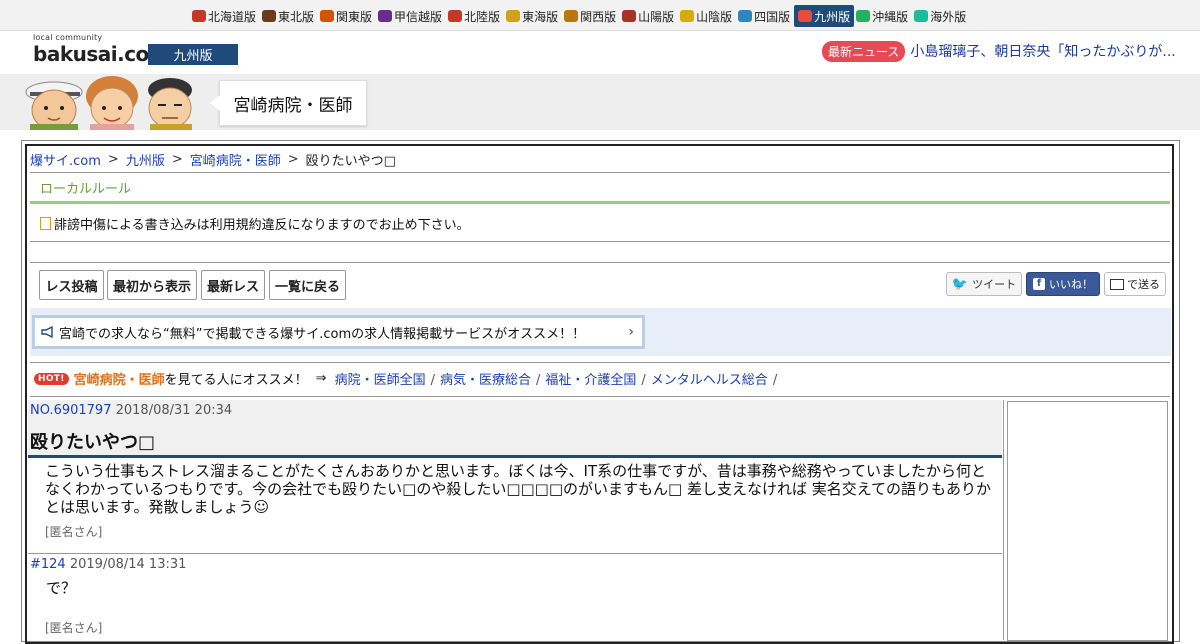 This screenshot has width=1200, height=644. What do you see at coordinates (119, 378) in the screenshot?
I see `recommend-board-name: 宮崎病院・医師` at bounding box center [119, 378].